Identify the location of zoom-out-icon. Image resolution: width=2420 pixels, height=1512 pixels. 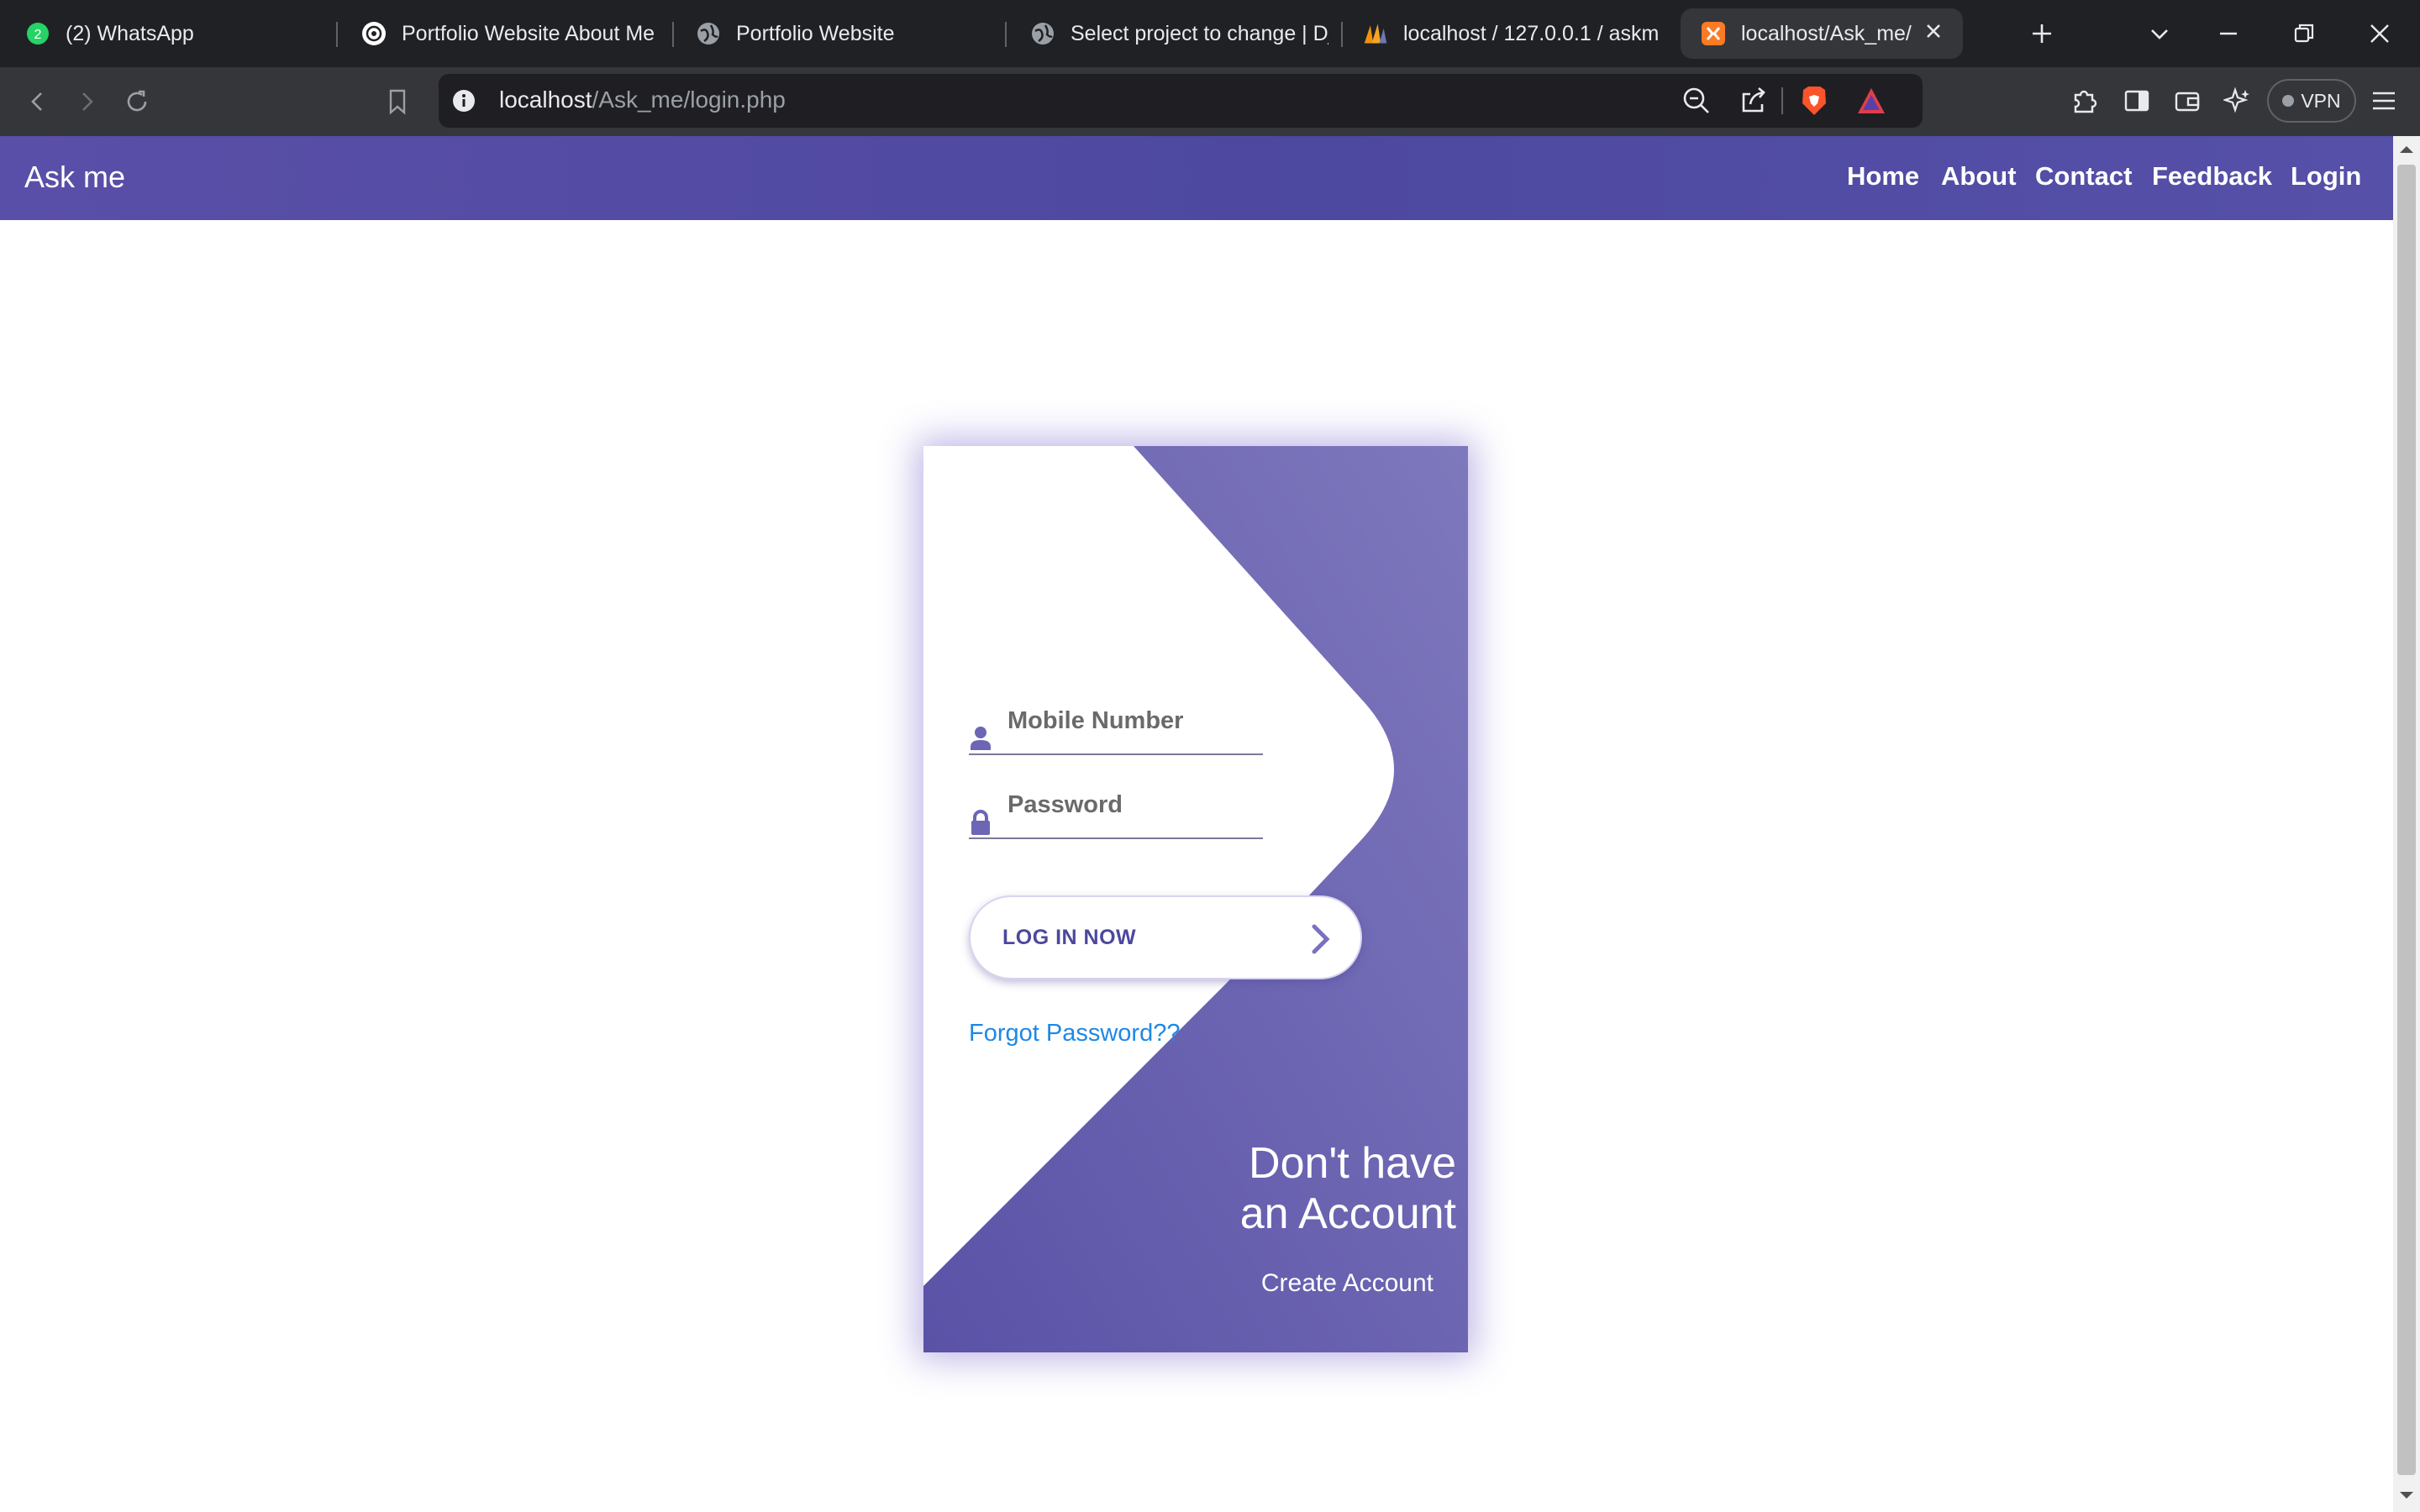
(1696, 100).